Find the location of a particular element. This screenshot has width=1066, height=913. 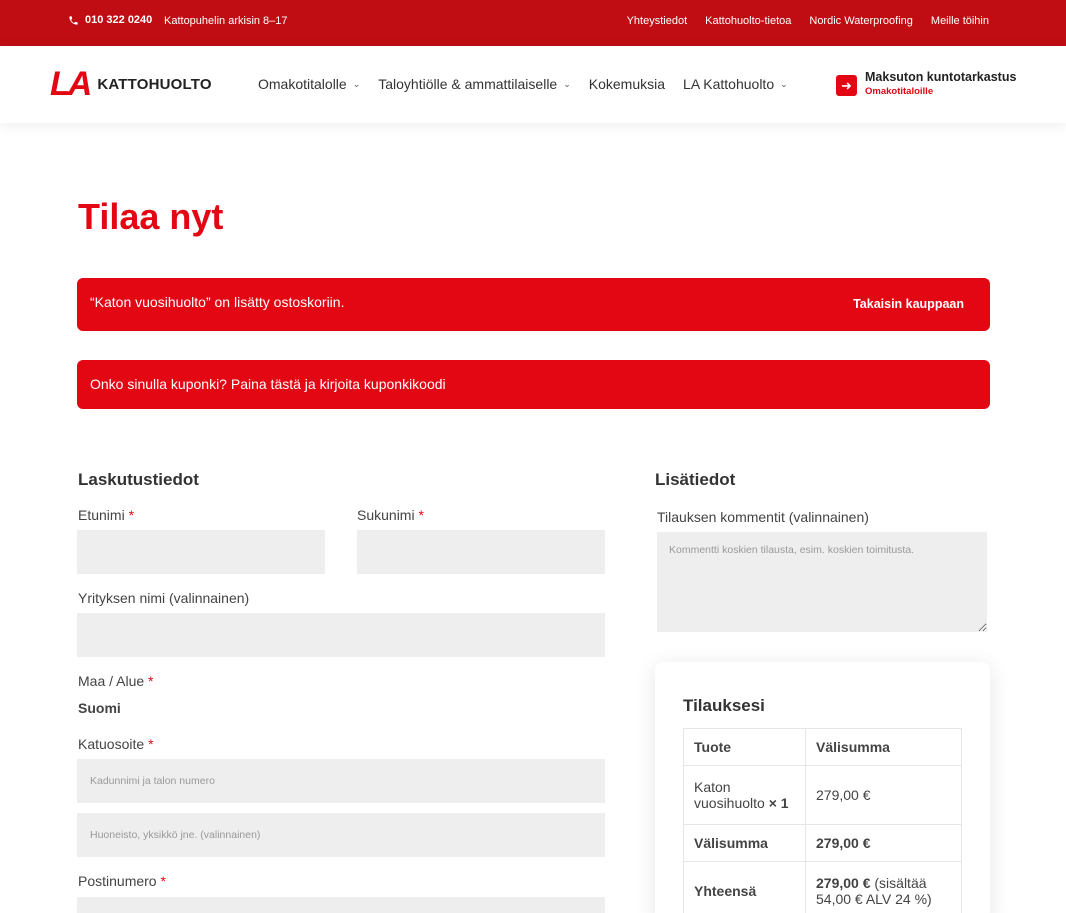

cta-title: Maksuton kuntotarkastus is located at coordinates (941, 77).